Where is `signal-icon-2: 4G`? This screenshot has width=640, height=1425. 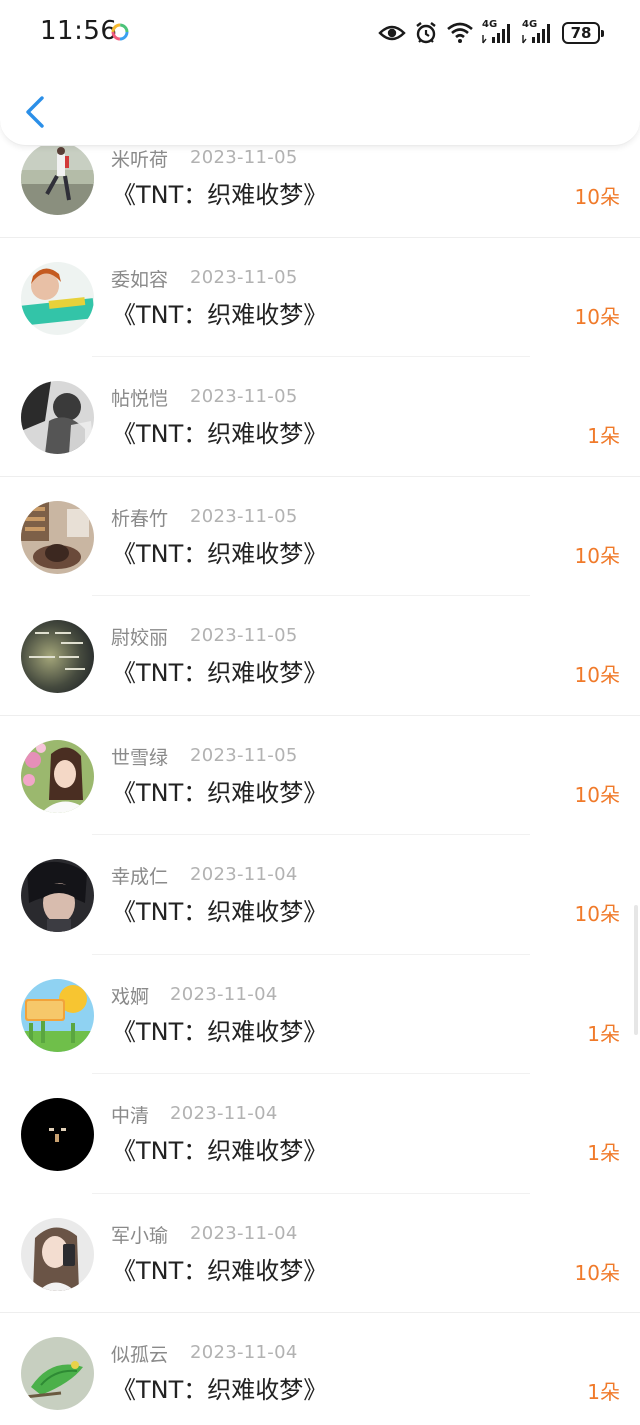 signal-icon-2: 4G is located at coordinates (538, 32).